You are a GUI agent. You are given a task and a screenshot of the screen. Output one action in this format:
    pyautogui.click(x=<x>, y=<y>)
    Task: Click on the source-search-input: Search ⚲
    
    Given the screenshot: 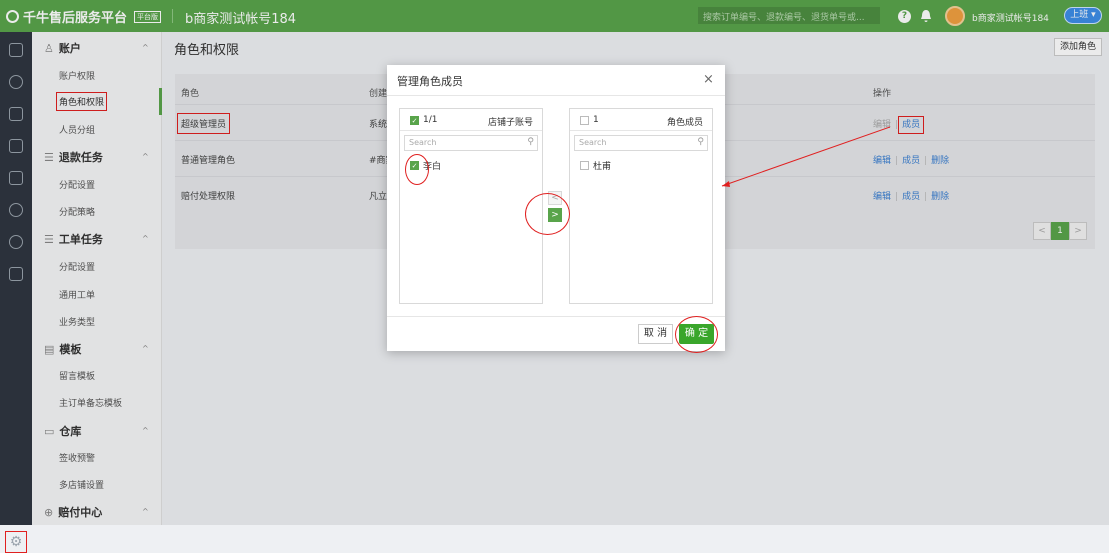 What is the action you would take?
    pyautogui.click(x=471, y=143)
    